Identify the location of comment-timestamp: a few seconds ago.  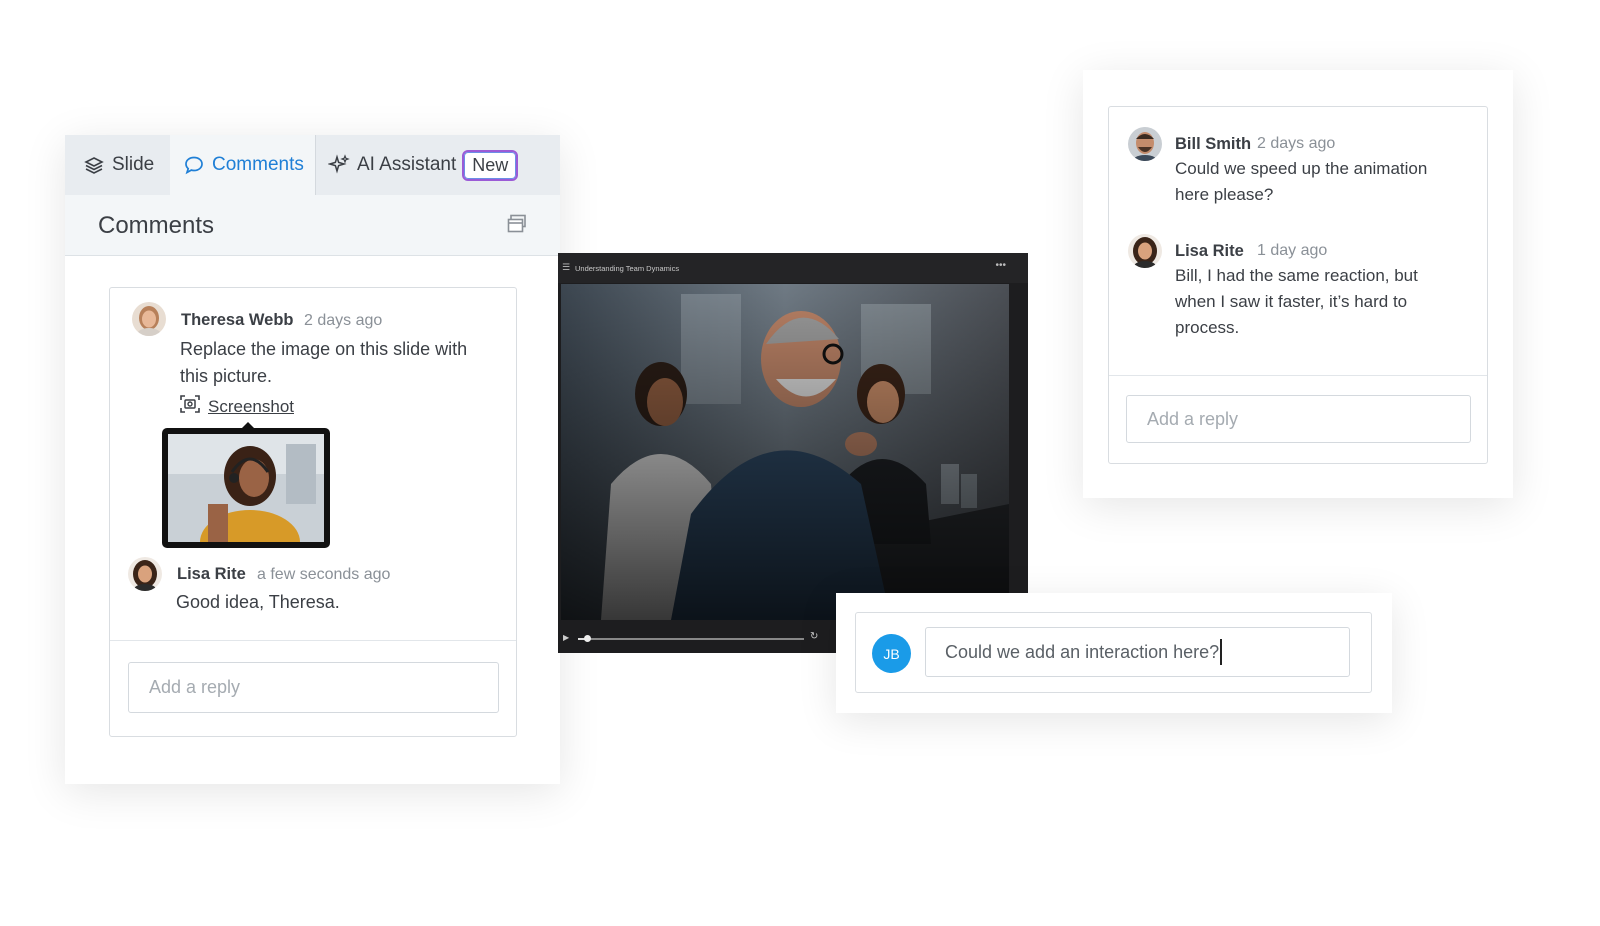
(324, 574).